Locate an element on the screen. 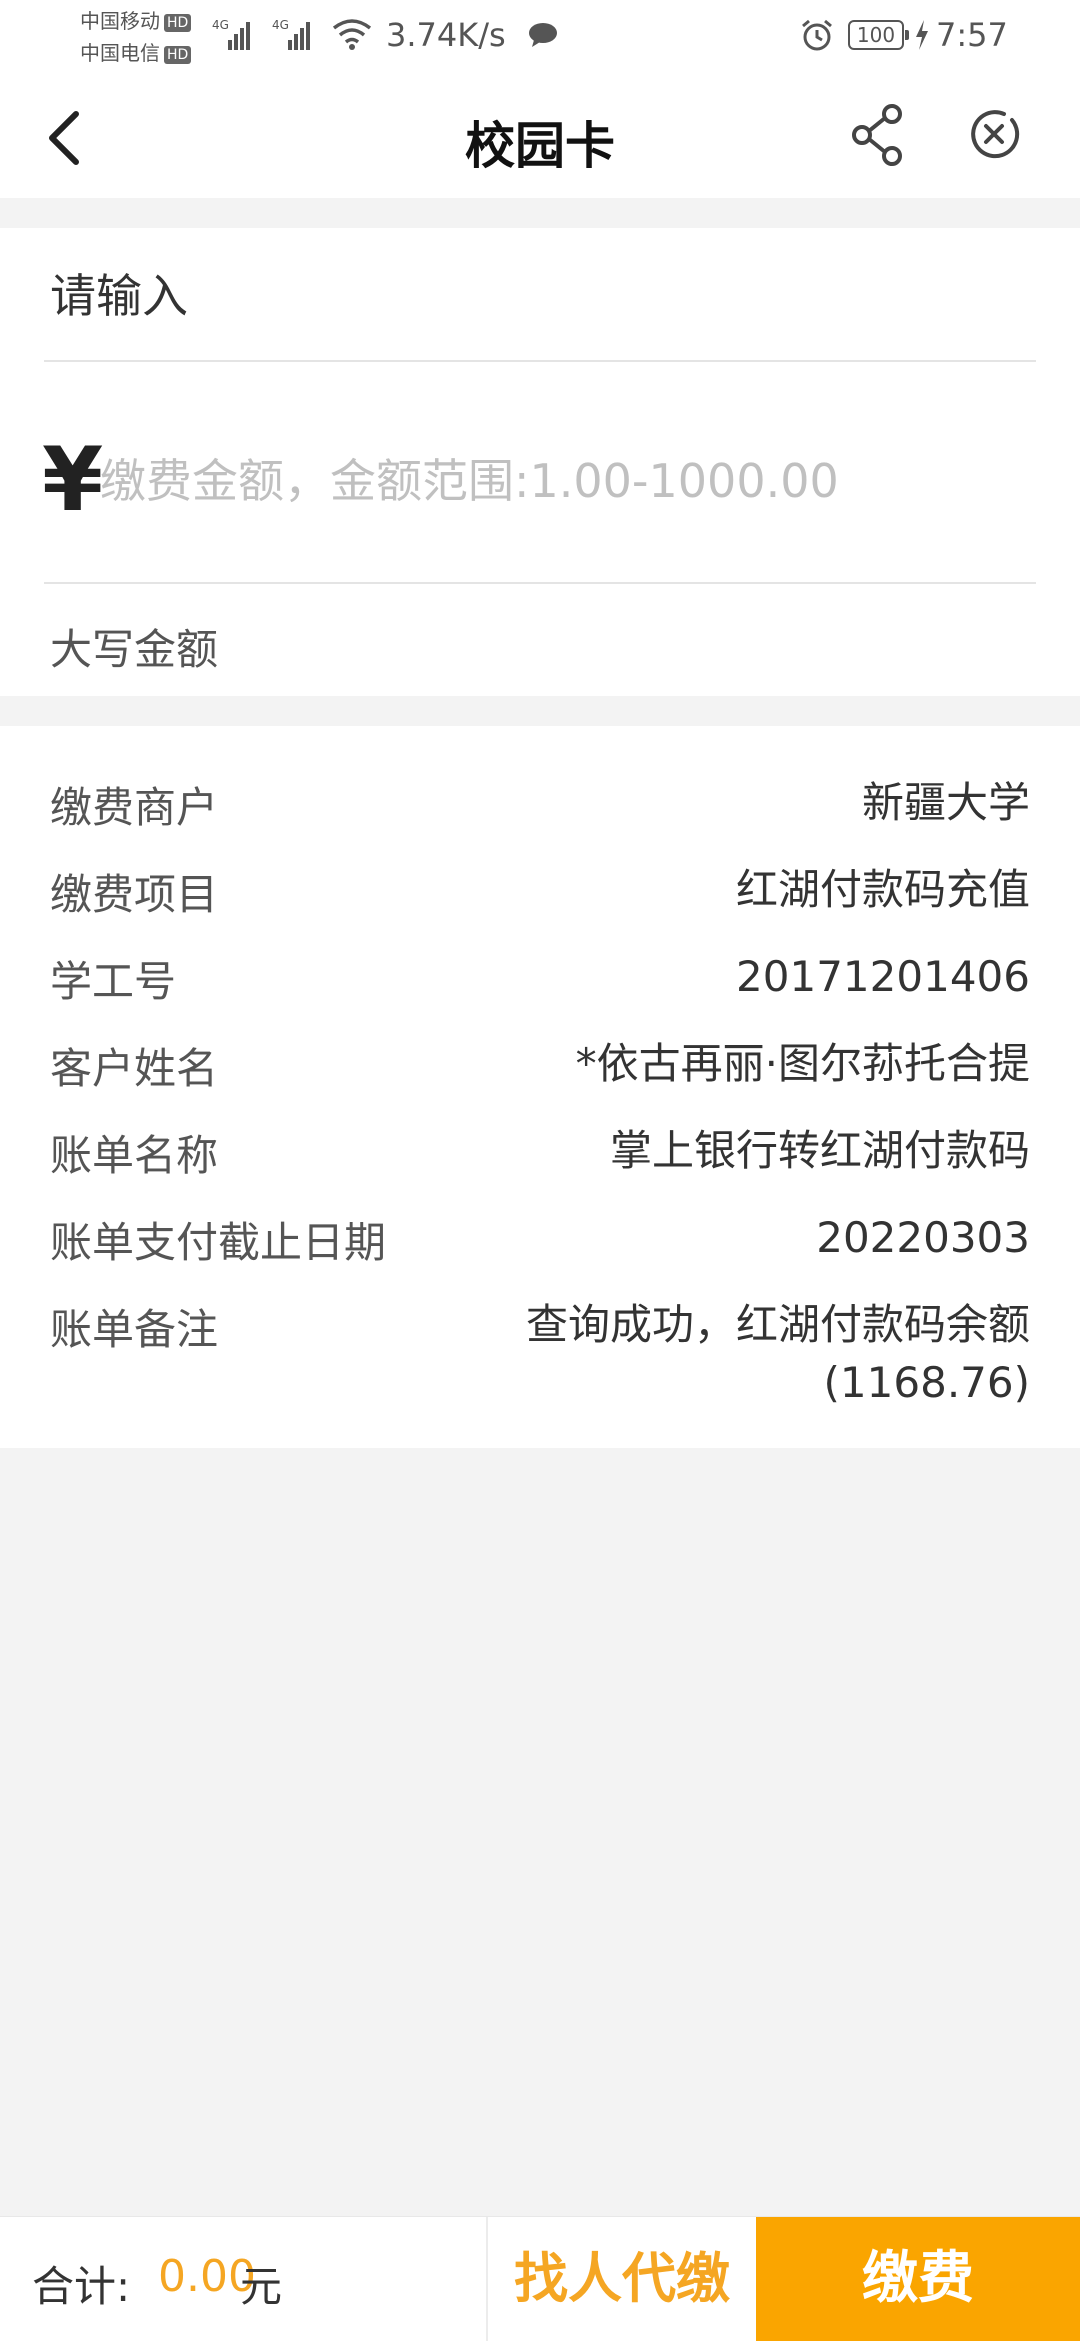  detail-label: 学工号 is located at coordinates (113, 981).